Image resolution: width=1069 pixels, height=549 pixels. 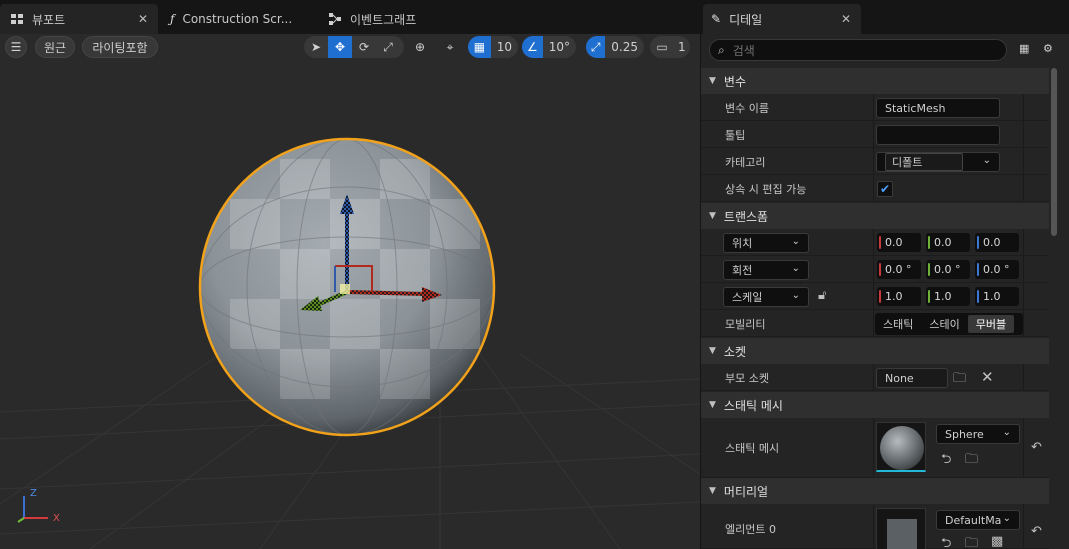 I want to click on rotate-icon: ⟳, so click(x=364, y=47).